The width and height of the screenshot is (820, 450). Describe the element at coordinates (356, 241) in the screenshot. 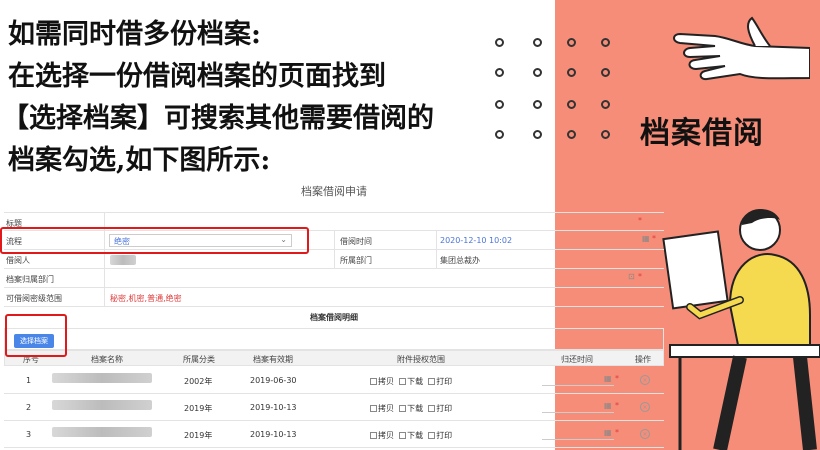

I see `borrow-time-label: 借阅时间` at that location.